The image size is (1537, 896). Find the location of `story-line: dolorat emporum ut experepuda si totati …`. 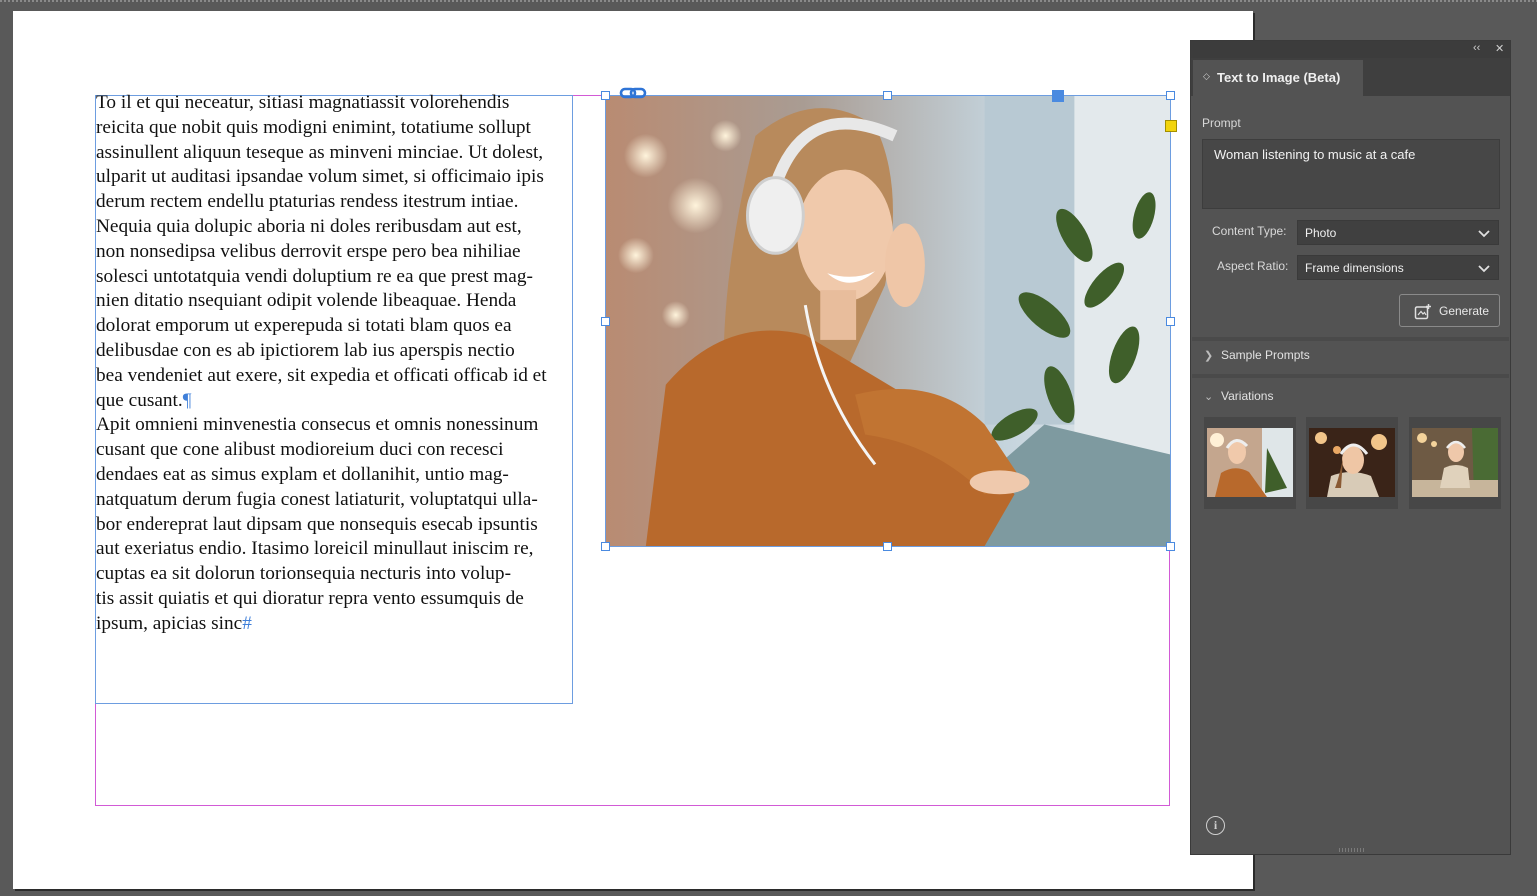

story-line: dolorat emporum ut experepuda si totati … is located at coordinates (336, 326).